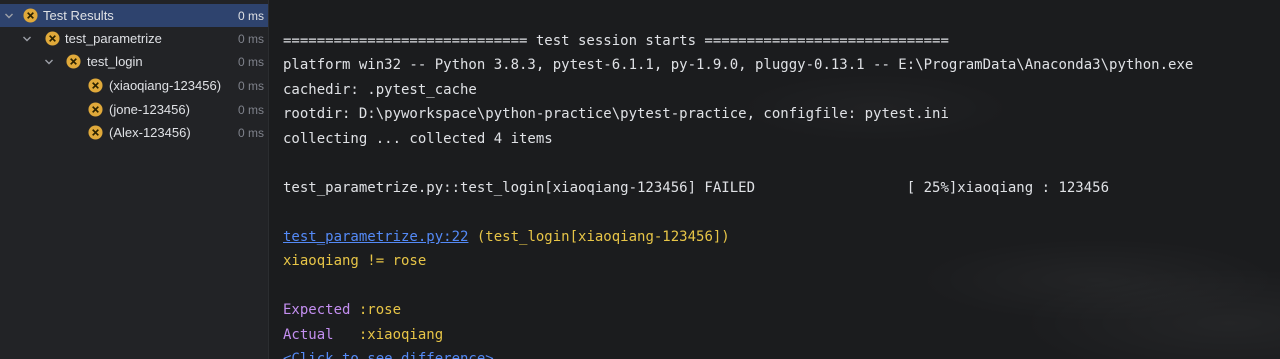  I want to click on tree-row-test-login: test_login 0 ms, so click(134, 61).